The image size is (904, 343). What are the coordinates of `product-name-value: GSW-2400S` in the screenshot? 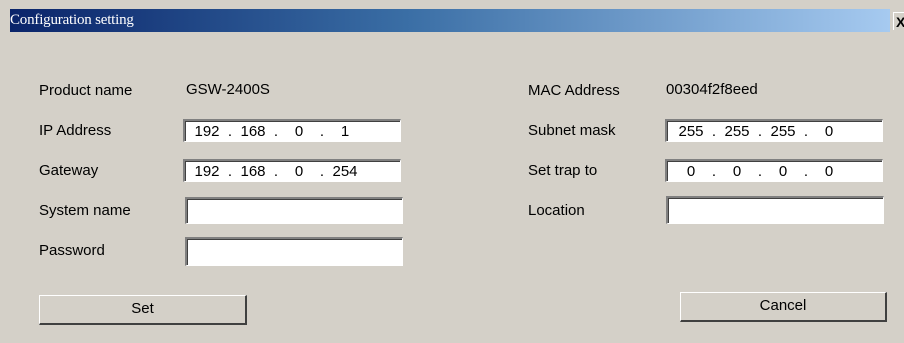 It's located at (228, 89).